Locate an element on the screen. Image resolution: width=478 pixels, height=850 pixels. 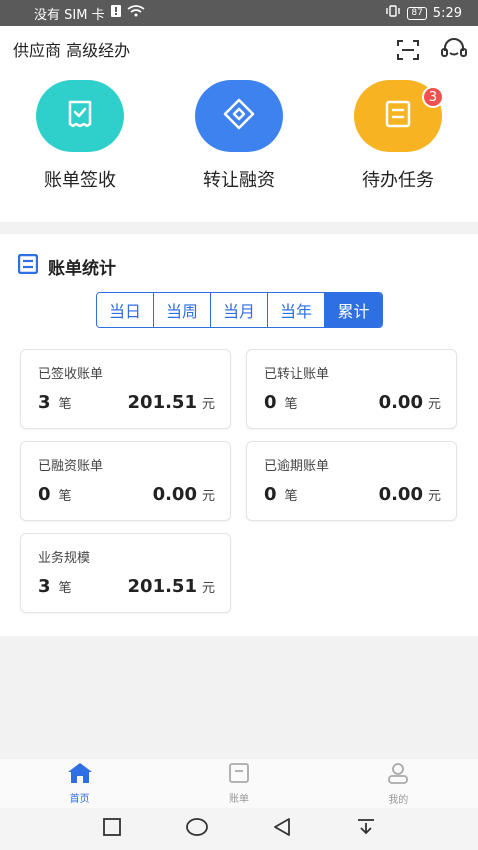
scan-icon is located at coordinates (408, 50).